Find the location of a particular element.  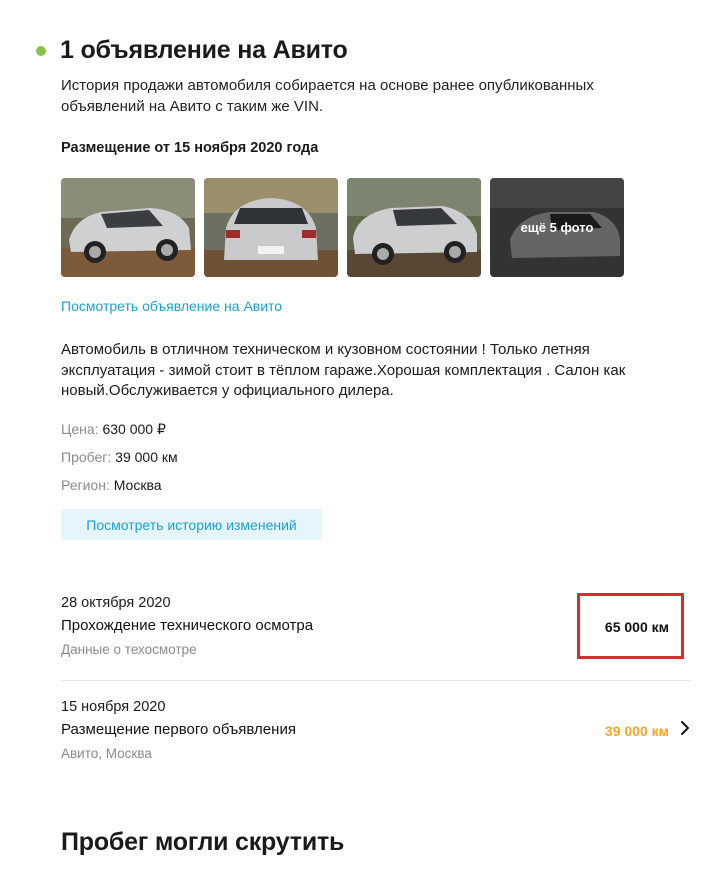

region-label: Регион: is located at coordinates (85, 485).